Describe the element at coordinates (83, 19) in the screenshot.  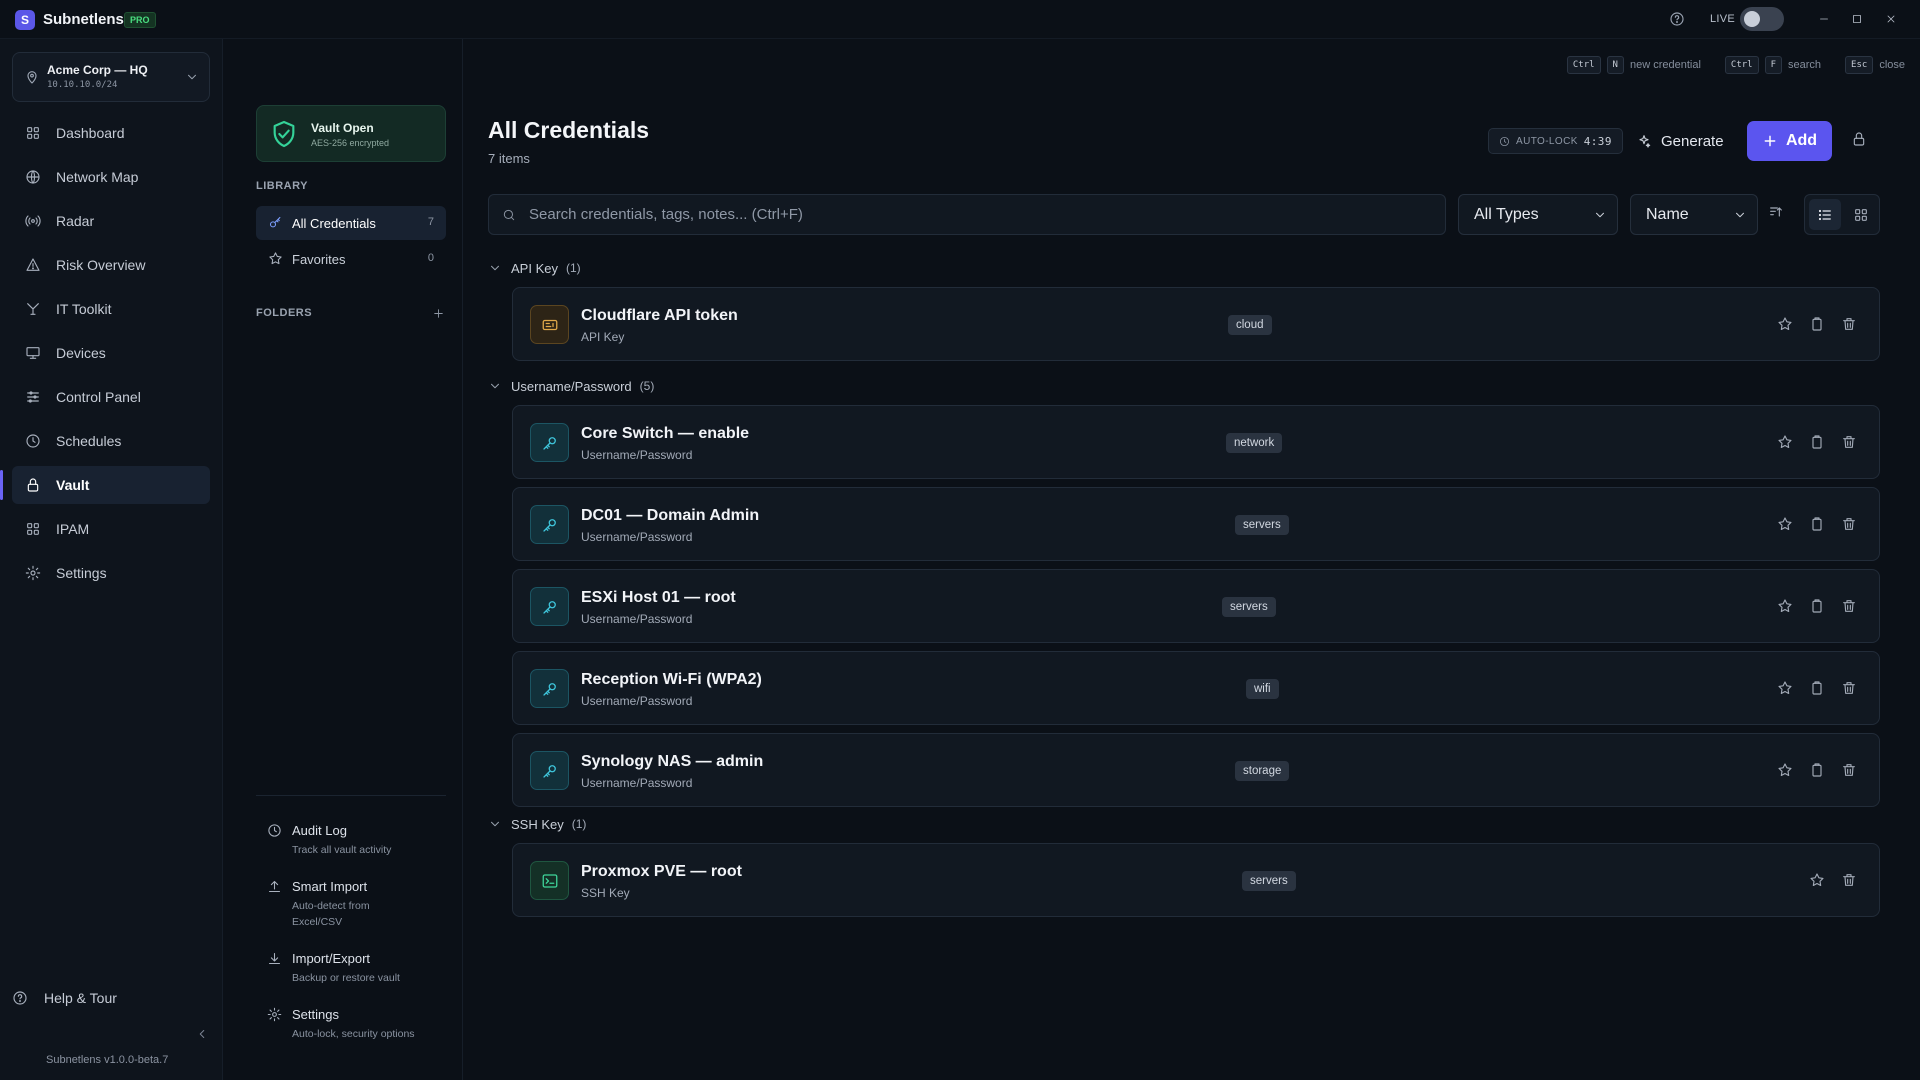
I see `app-name: Subnetlens` at that location.